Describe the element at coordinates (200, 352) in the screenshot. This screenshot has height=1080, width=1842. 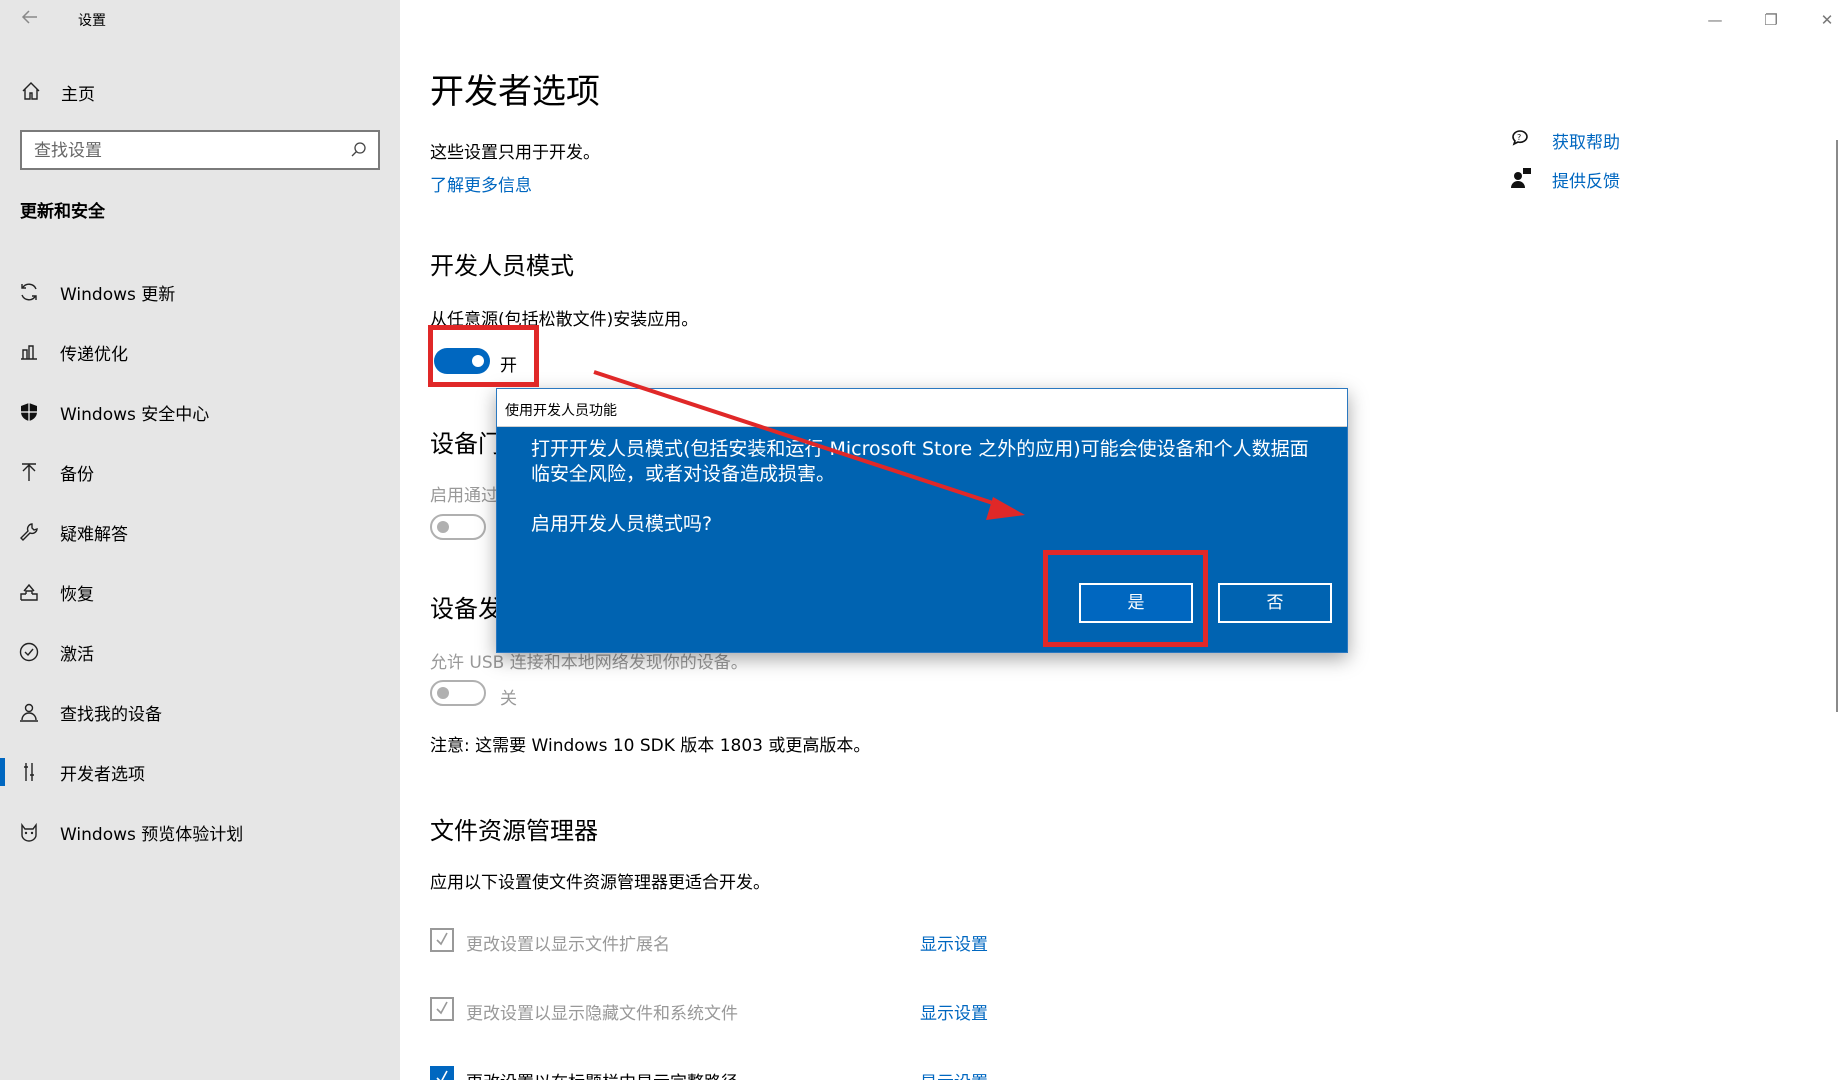
I see `sidebar-item-delivery-optimization: 传递优化` at that location.